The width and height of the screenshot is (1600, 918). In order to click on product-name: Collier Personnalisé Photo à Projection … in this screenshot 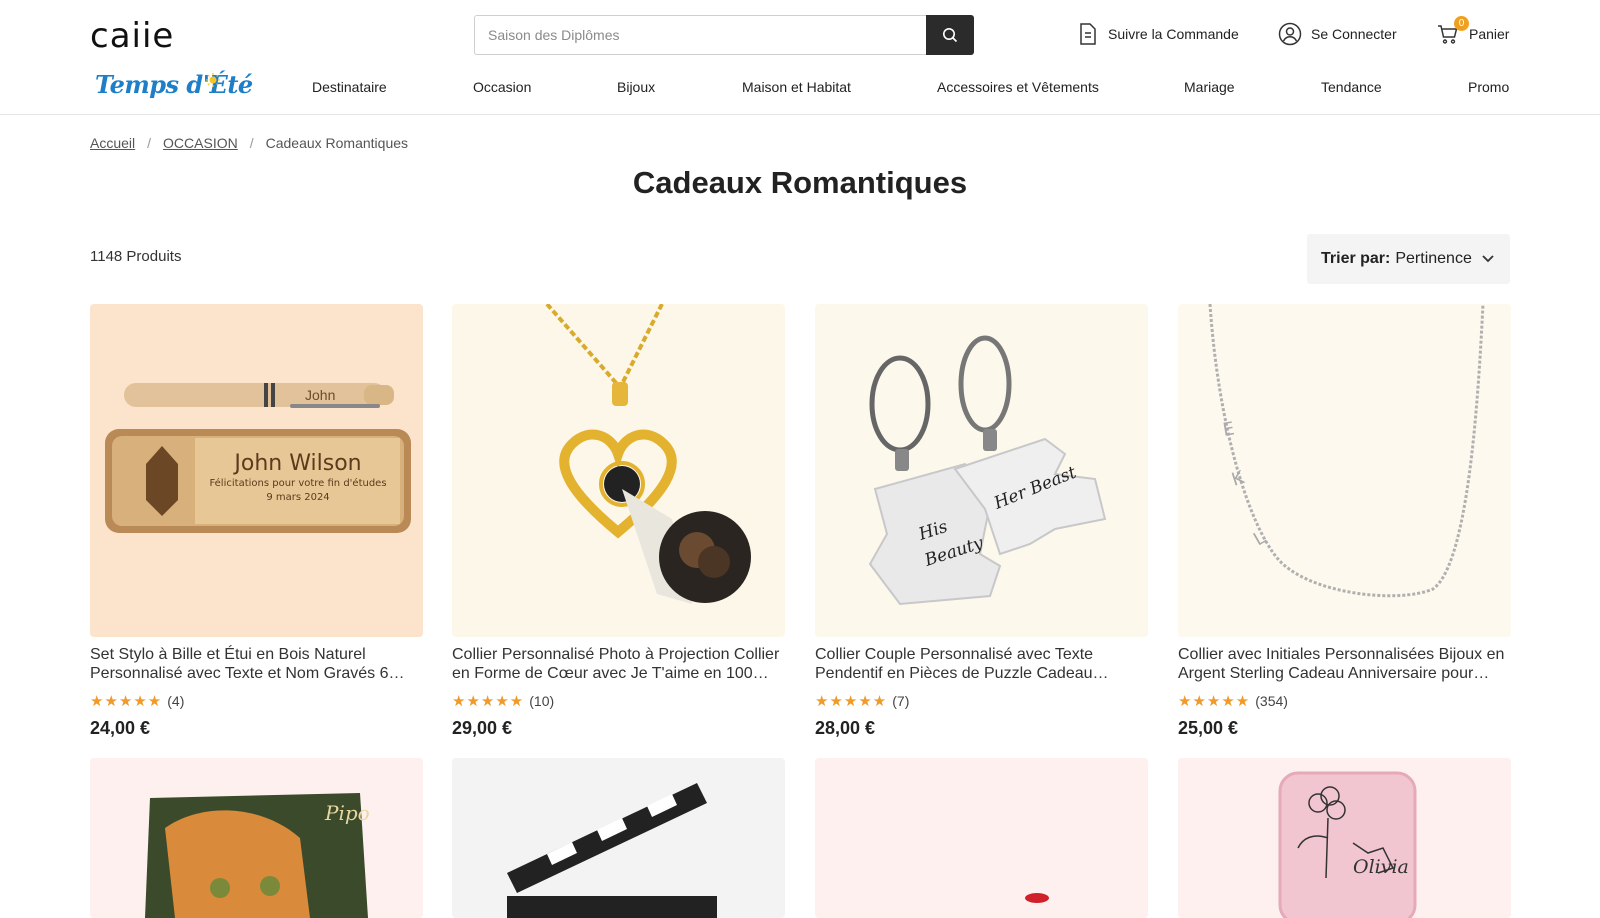, I will do `click(618, 664)`.